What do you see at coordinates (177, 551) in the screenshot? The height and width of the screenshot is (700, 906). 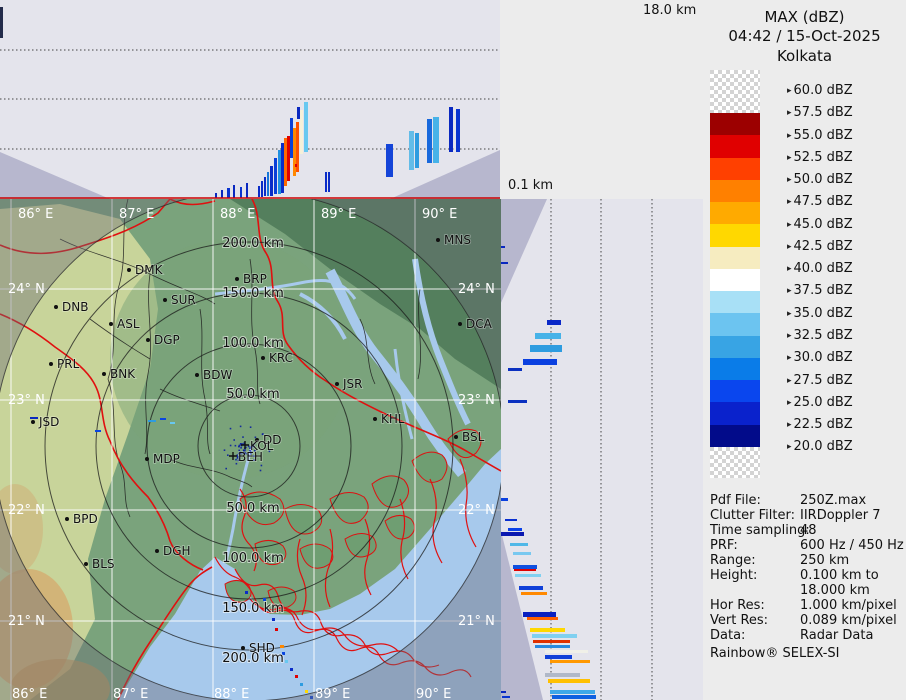 I see `city-label: DGH` at bounding box center [177, 551].